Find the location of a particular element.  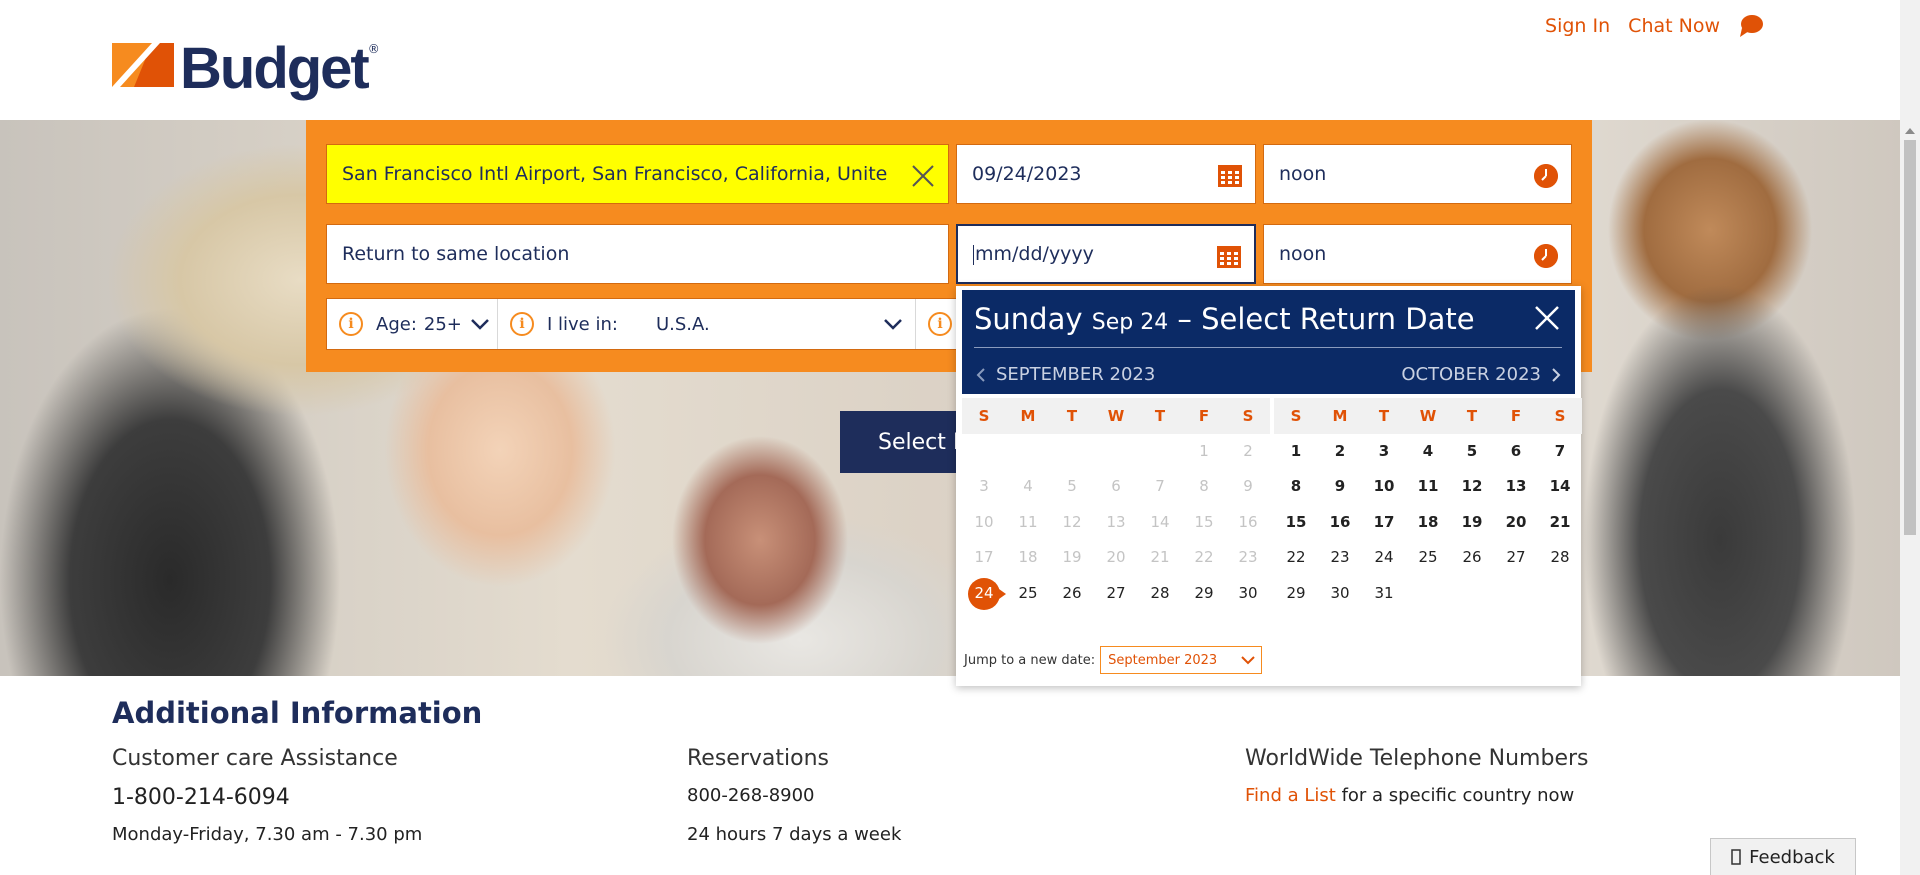

calendar-day: 5 is located at coordinates (1472, 451).